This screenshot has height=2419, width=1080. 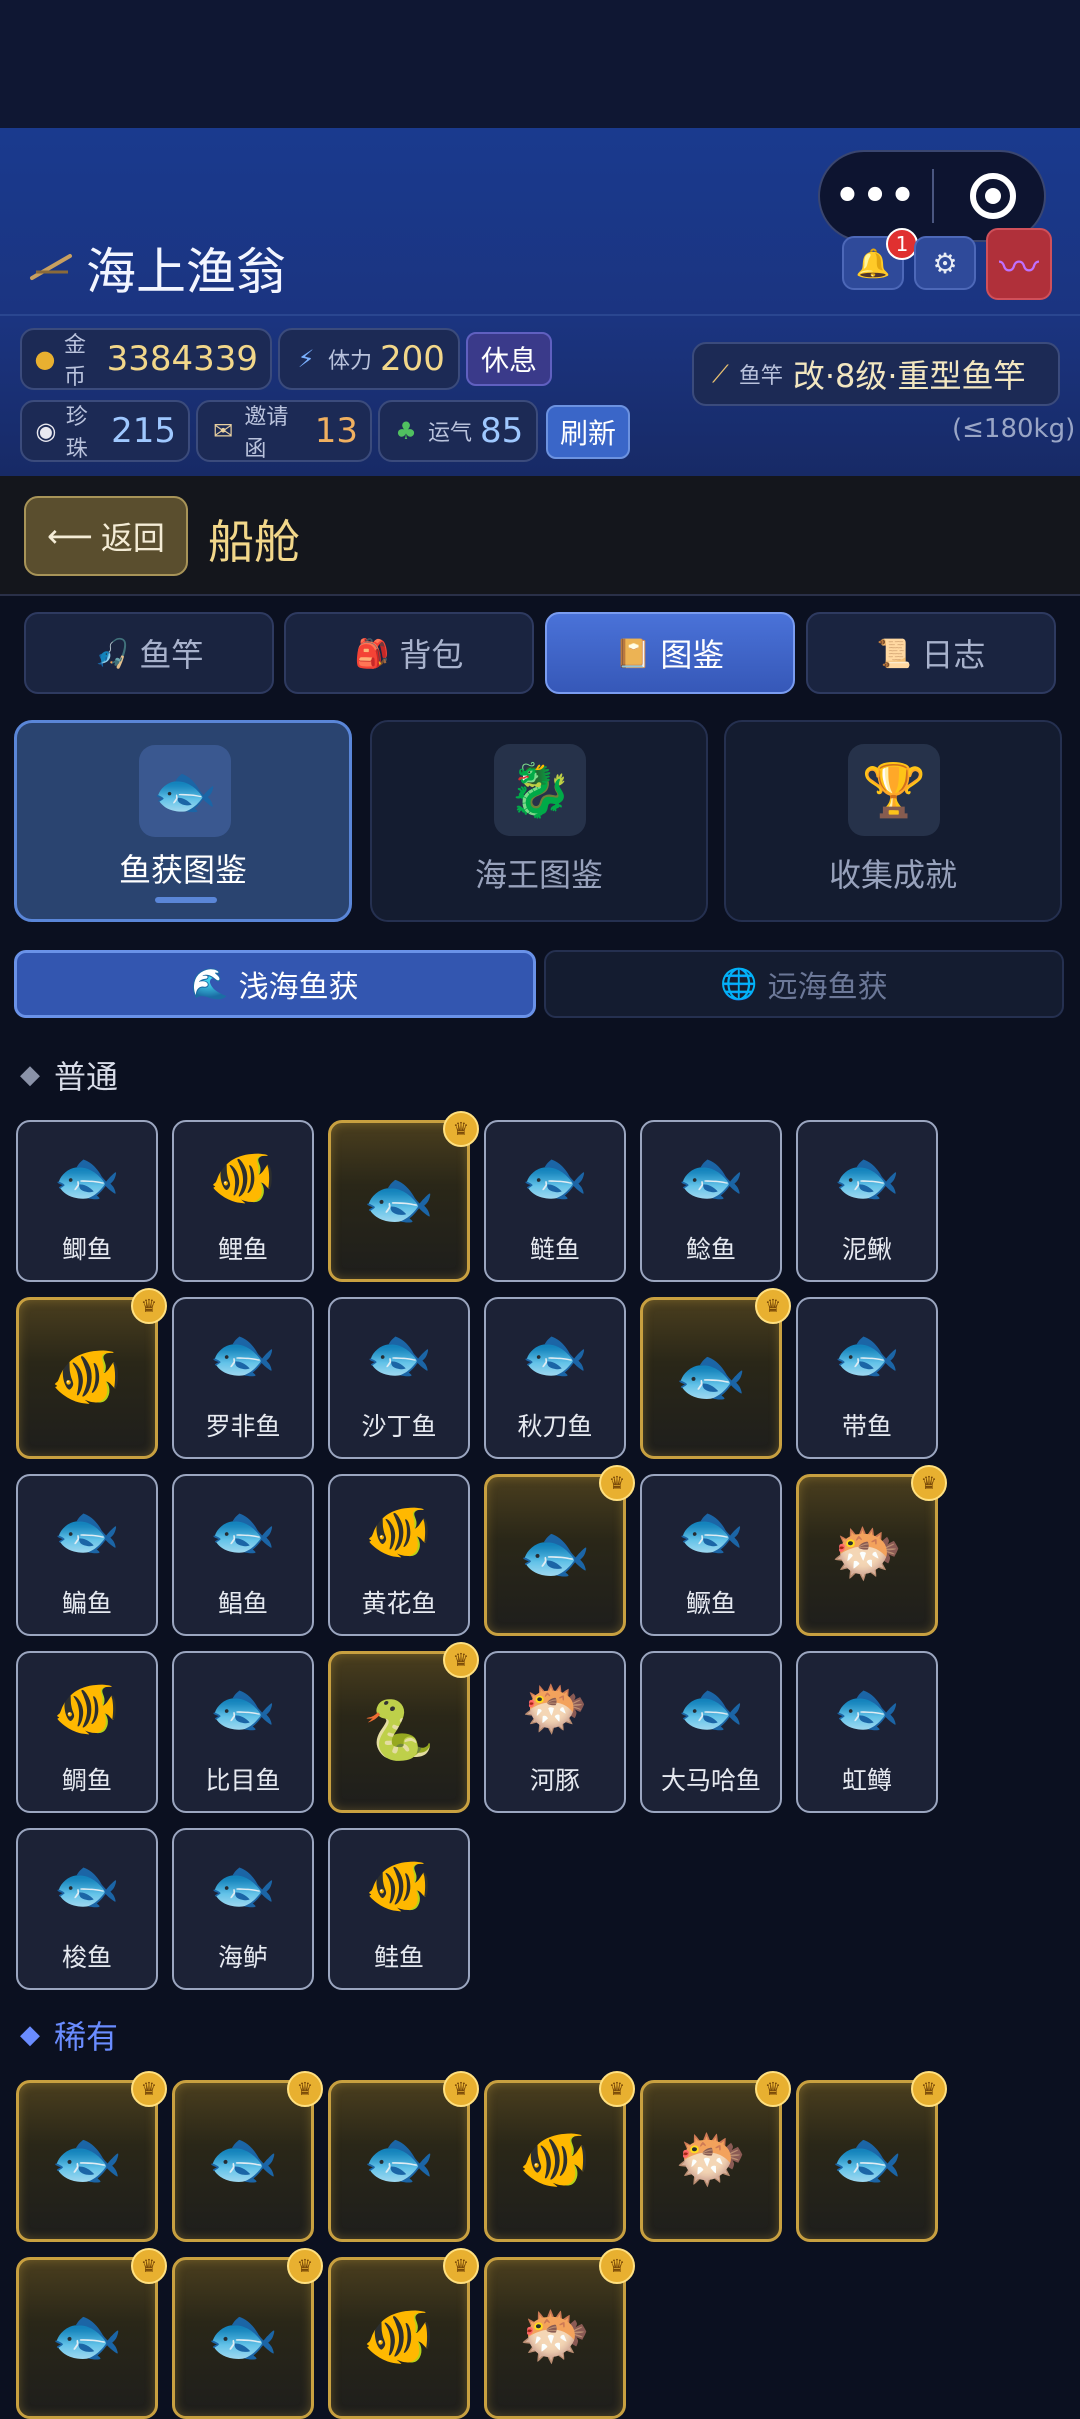 I want to click on invite-stat: ✉ 邀请函 13, so click(x=284, y=431).